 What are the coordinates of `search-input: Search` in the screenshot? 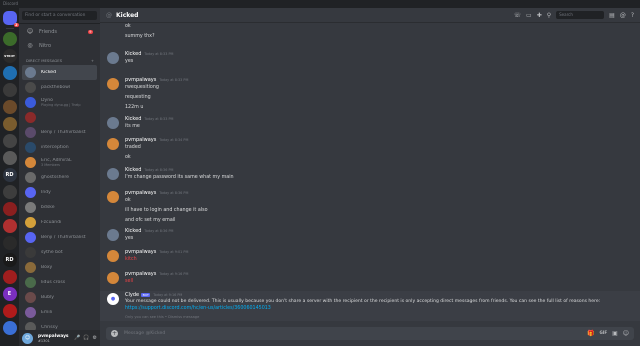 It's located at (580, 15).